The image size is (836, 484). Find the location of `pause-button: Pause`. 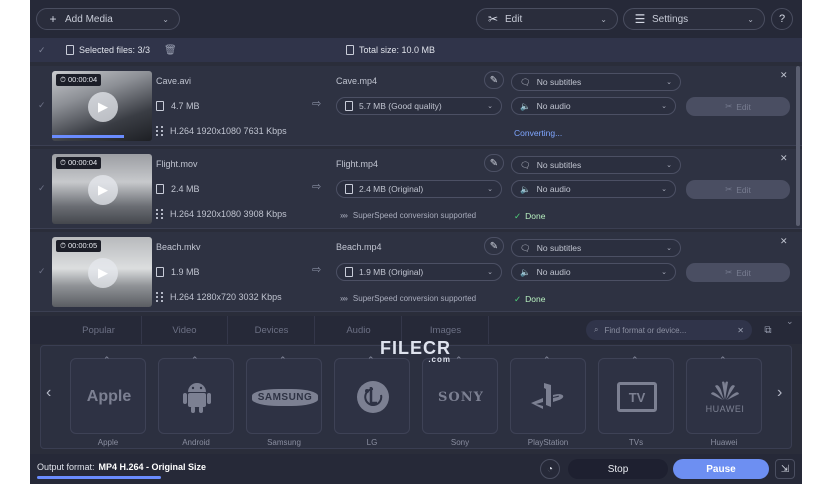

pause-button: Pause is located at coordinates (721, 469).